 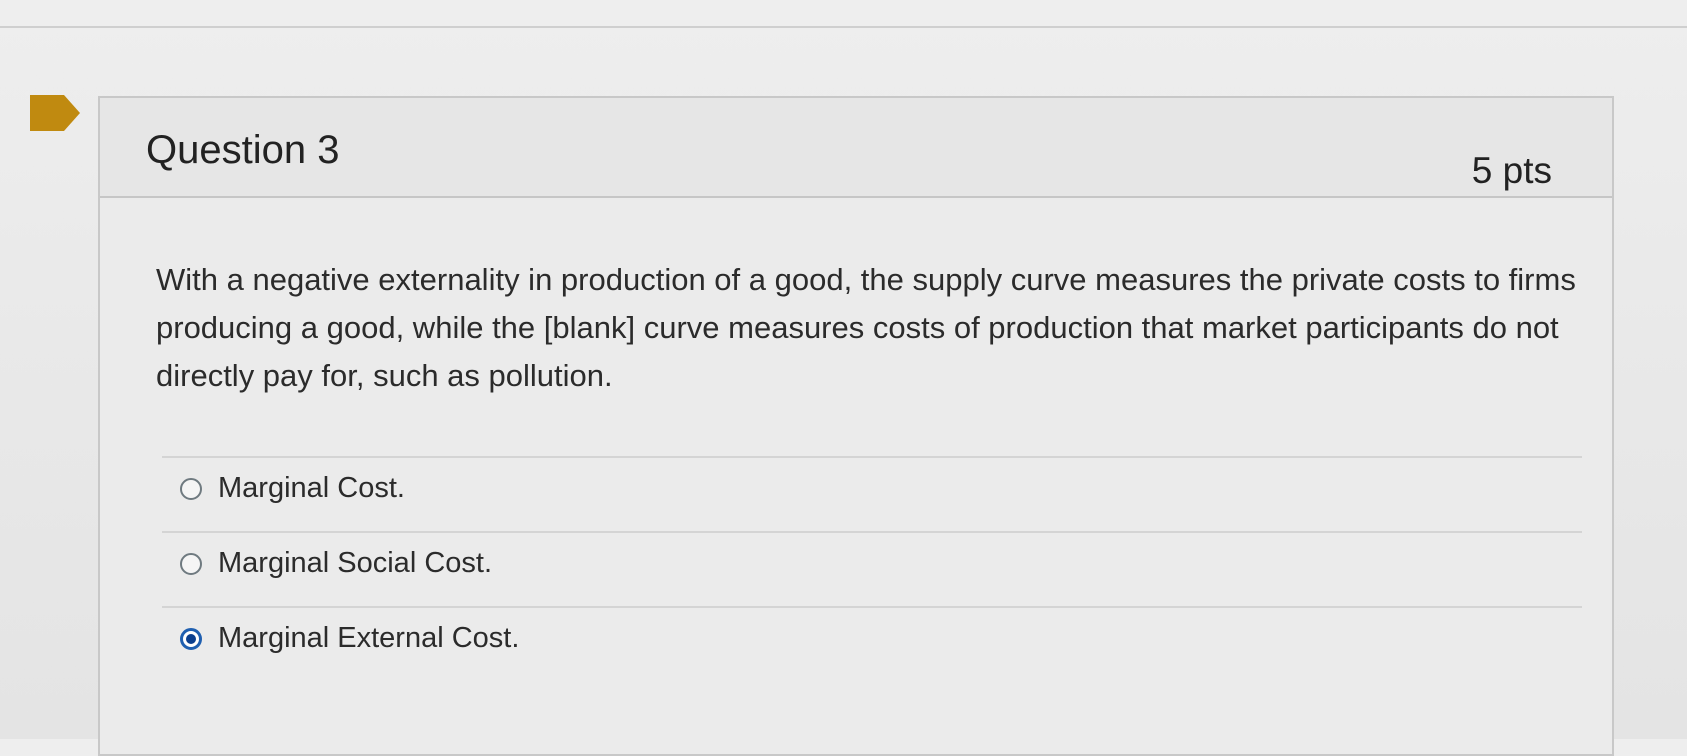 I want to click on answer-option-marginal-cost: Marginal Cost., so click(x=872, y=493).